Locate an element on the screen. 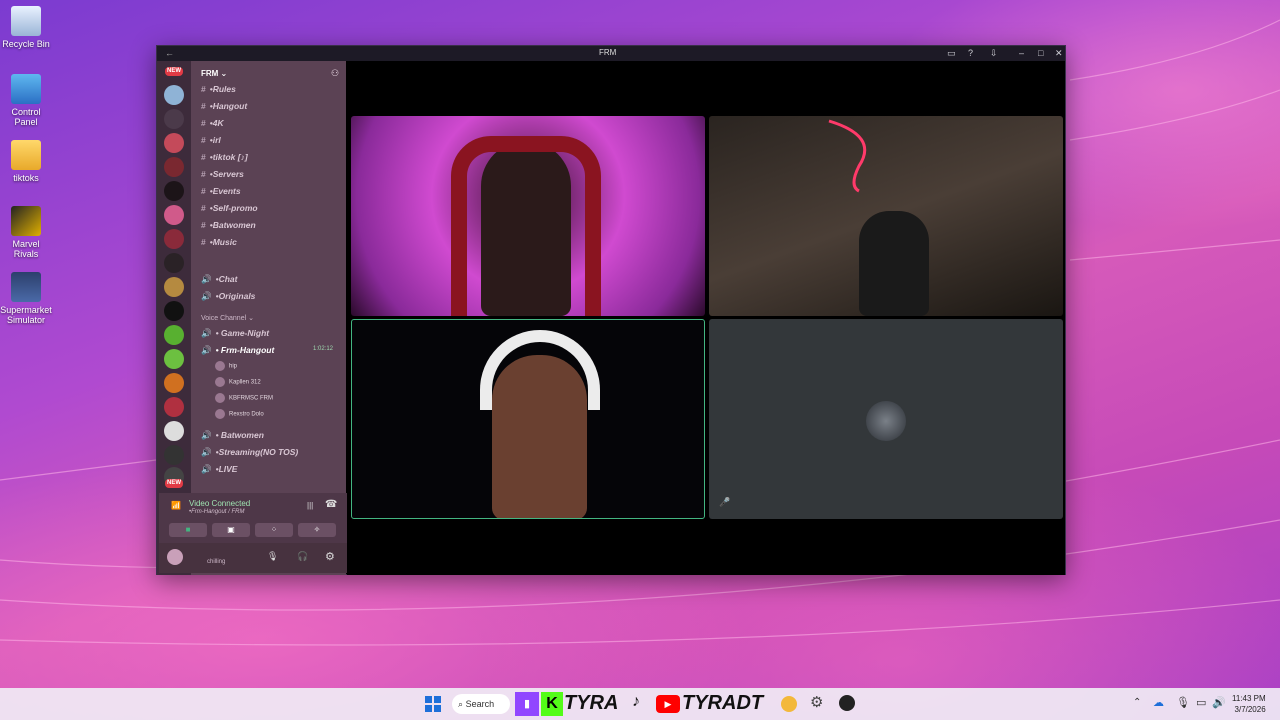 This screenshot has height=720, width=1280. search-icon: ⌕ is located at coordinates (461, 704).